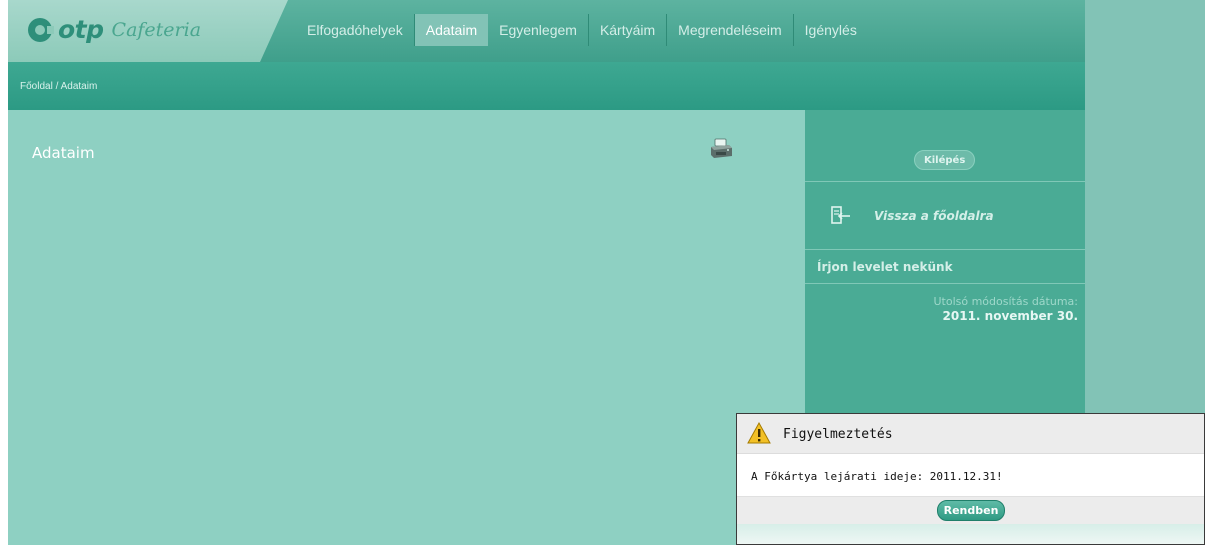 This screenshot has height=545, width=1205. What do you see at coordinates (81, 29) in the screenshot?
I see `logo-text-otp: otp` at bounding box center [81, 29].